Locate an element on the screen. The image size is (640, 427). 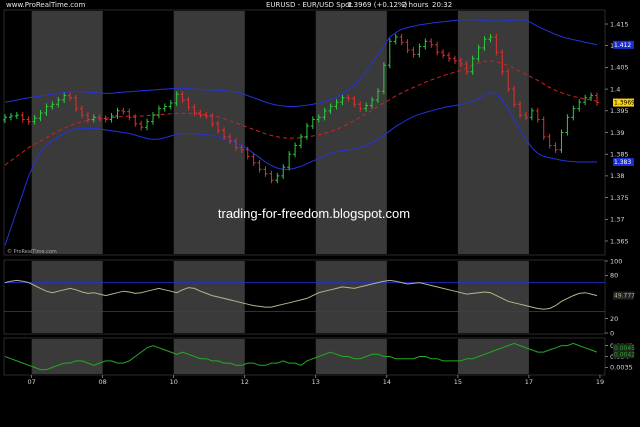
lower-band-tag: 1.383 is located at coordinates (622, 162).